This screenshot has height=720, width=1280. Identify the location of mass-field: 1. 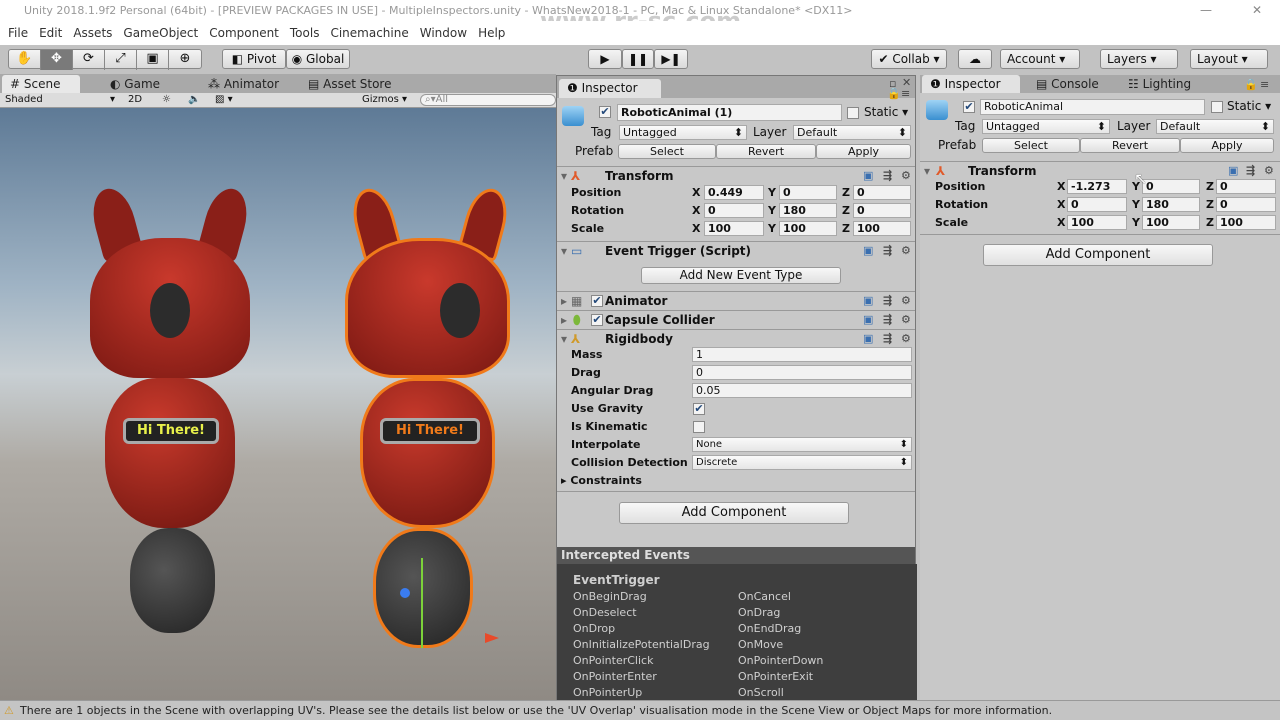
(802, 354).